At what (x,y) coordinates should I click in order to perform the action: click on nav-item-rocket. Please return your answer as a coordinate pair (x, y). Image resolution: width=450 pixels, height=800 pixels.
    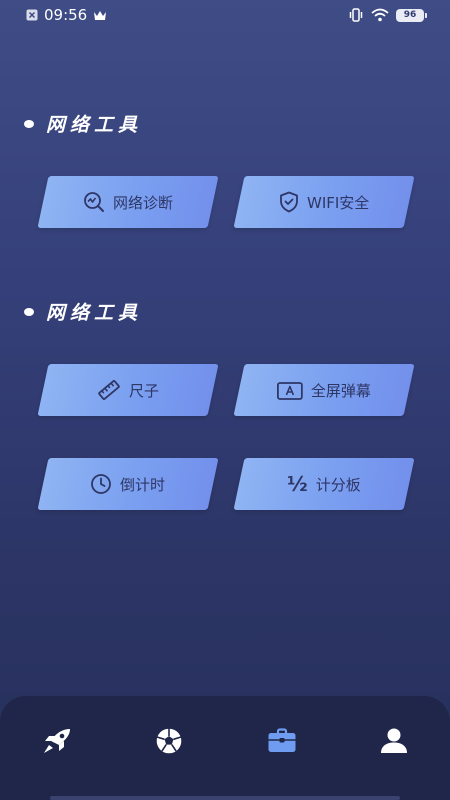
    Looking at the image, I should click on (57, 743).